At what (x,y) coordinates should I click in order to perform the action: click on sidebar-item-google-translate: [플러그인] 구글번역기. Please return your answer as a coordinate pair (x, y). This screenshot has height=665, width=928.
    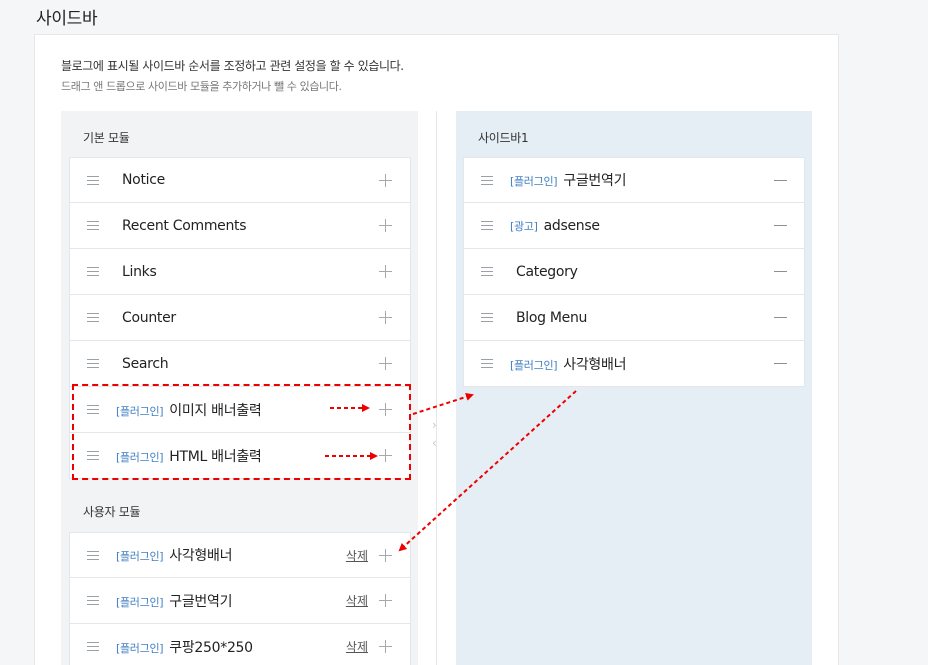
    Looking at the image, I should click on (634, 180).